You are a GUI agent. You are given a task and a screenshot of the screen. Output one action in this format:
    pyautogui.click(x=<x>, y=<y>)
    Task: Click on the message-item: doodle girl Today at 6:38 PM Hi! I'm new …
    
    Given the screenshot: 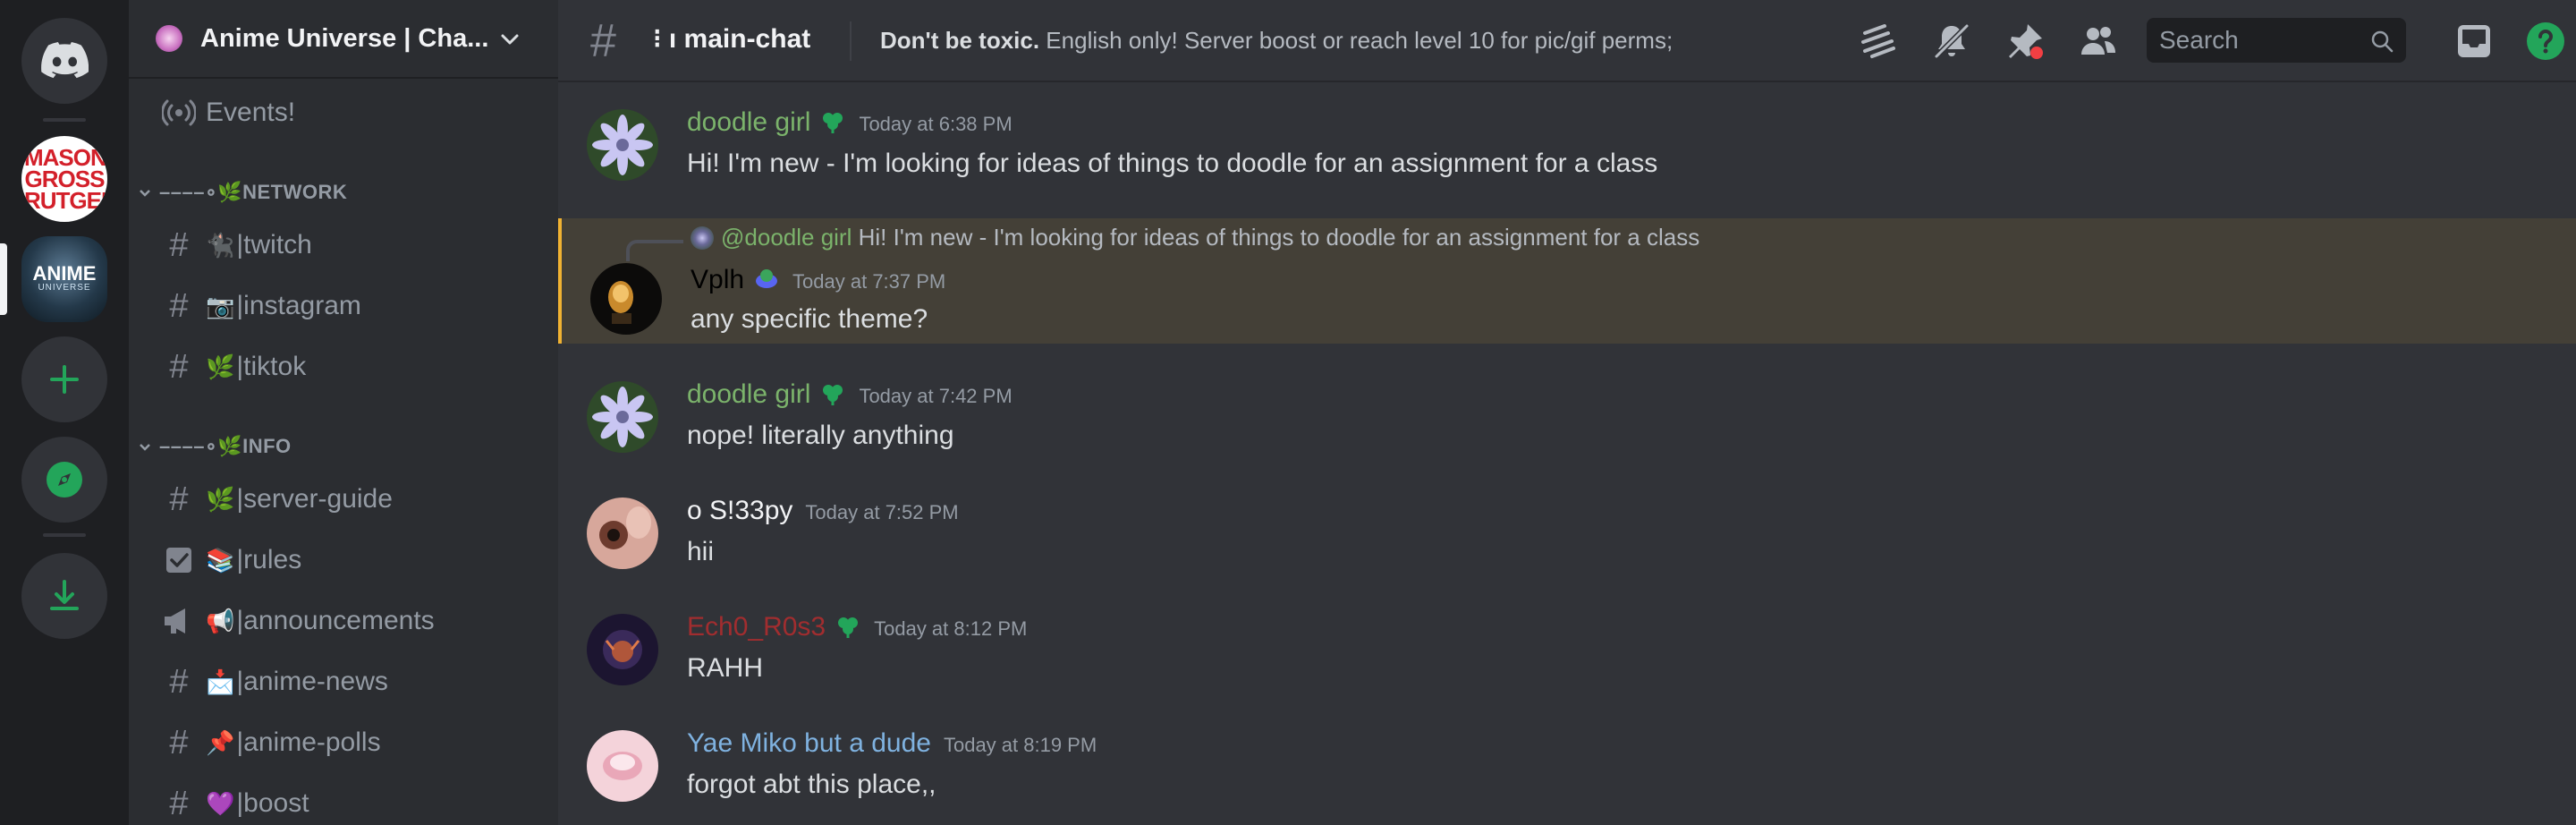 What is the action you would take?
    pyautogui.click(x=1567, y=151)
    